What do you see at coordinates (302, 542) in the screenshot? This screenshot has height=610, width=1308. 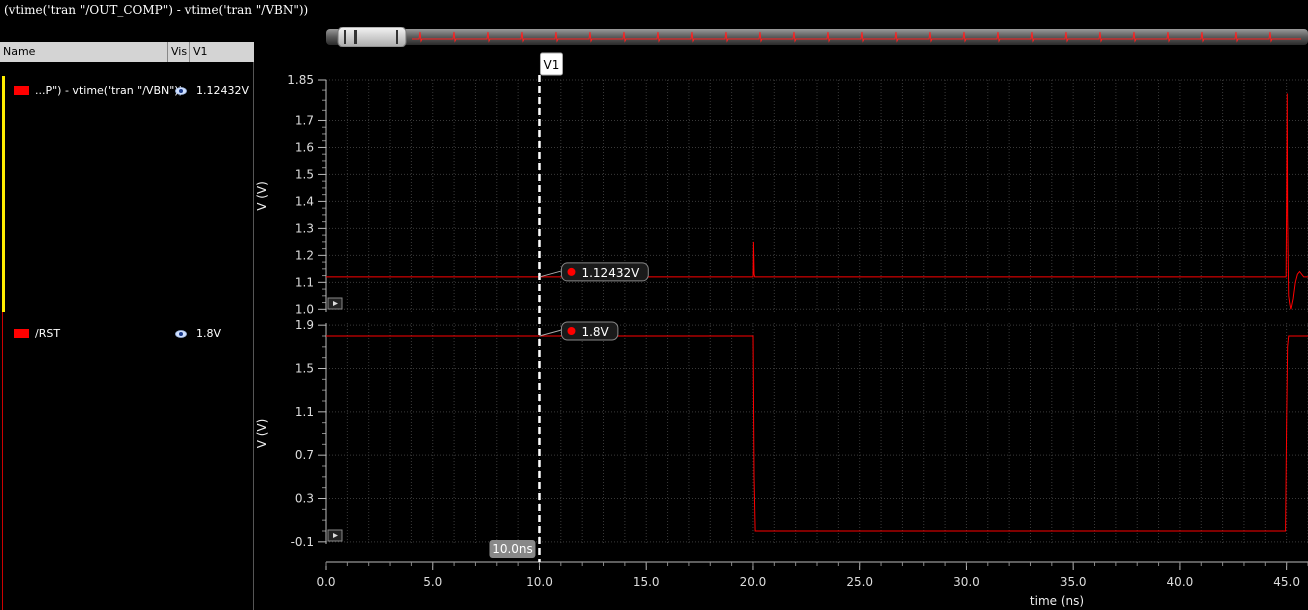 I see `y-tick-label: -0.1` at bounding box center [302, 542].